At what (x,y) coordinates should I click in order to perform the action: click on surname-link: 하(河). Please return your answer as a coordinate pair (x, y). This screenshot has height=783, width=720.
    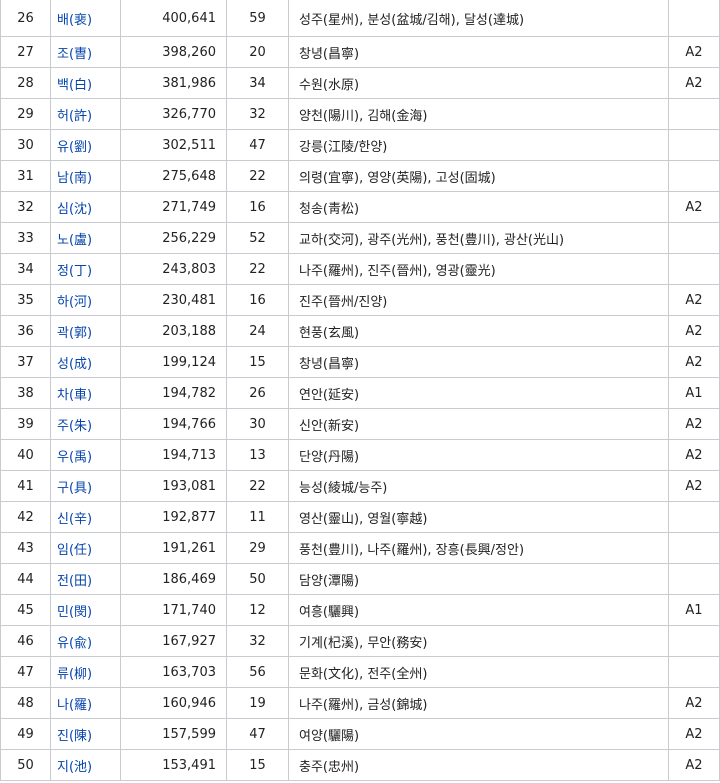
    Looking at the image, I should click on (74, 302).